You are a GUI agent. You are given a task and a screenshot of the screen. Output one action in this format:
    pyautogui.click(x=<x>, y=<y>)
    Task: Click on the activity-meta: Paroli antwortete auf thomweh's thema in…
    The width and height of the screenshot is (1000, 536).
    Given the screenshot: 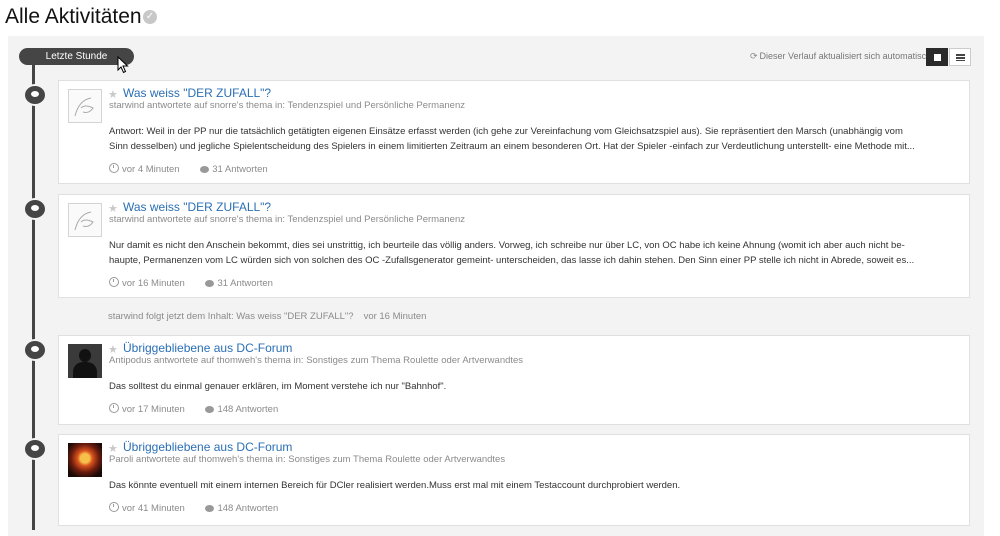 What is the action you would take?
    pyautogui.click(x=307, y=459)
    